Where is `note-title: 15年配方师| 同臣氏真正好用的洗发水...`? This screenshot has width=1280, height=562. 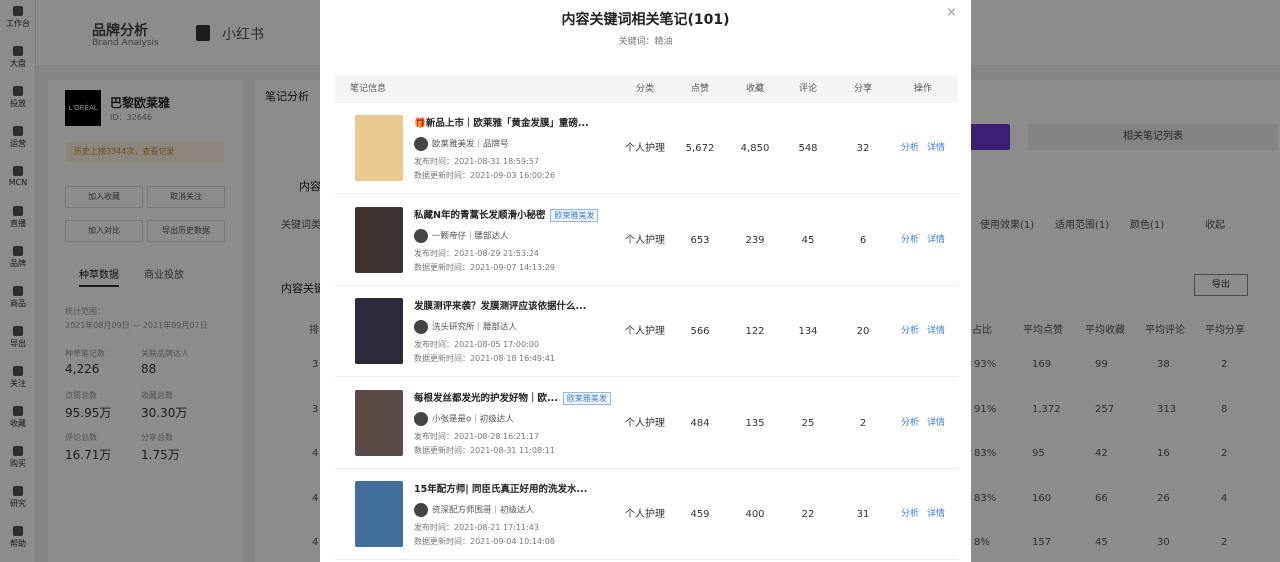
note-title: 15年配方师| 同臣氏真正好用的洗发水... is located at coordinates (500, 488).